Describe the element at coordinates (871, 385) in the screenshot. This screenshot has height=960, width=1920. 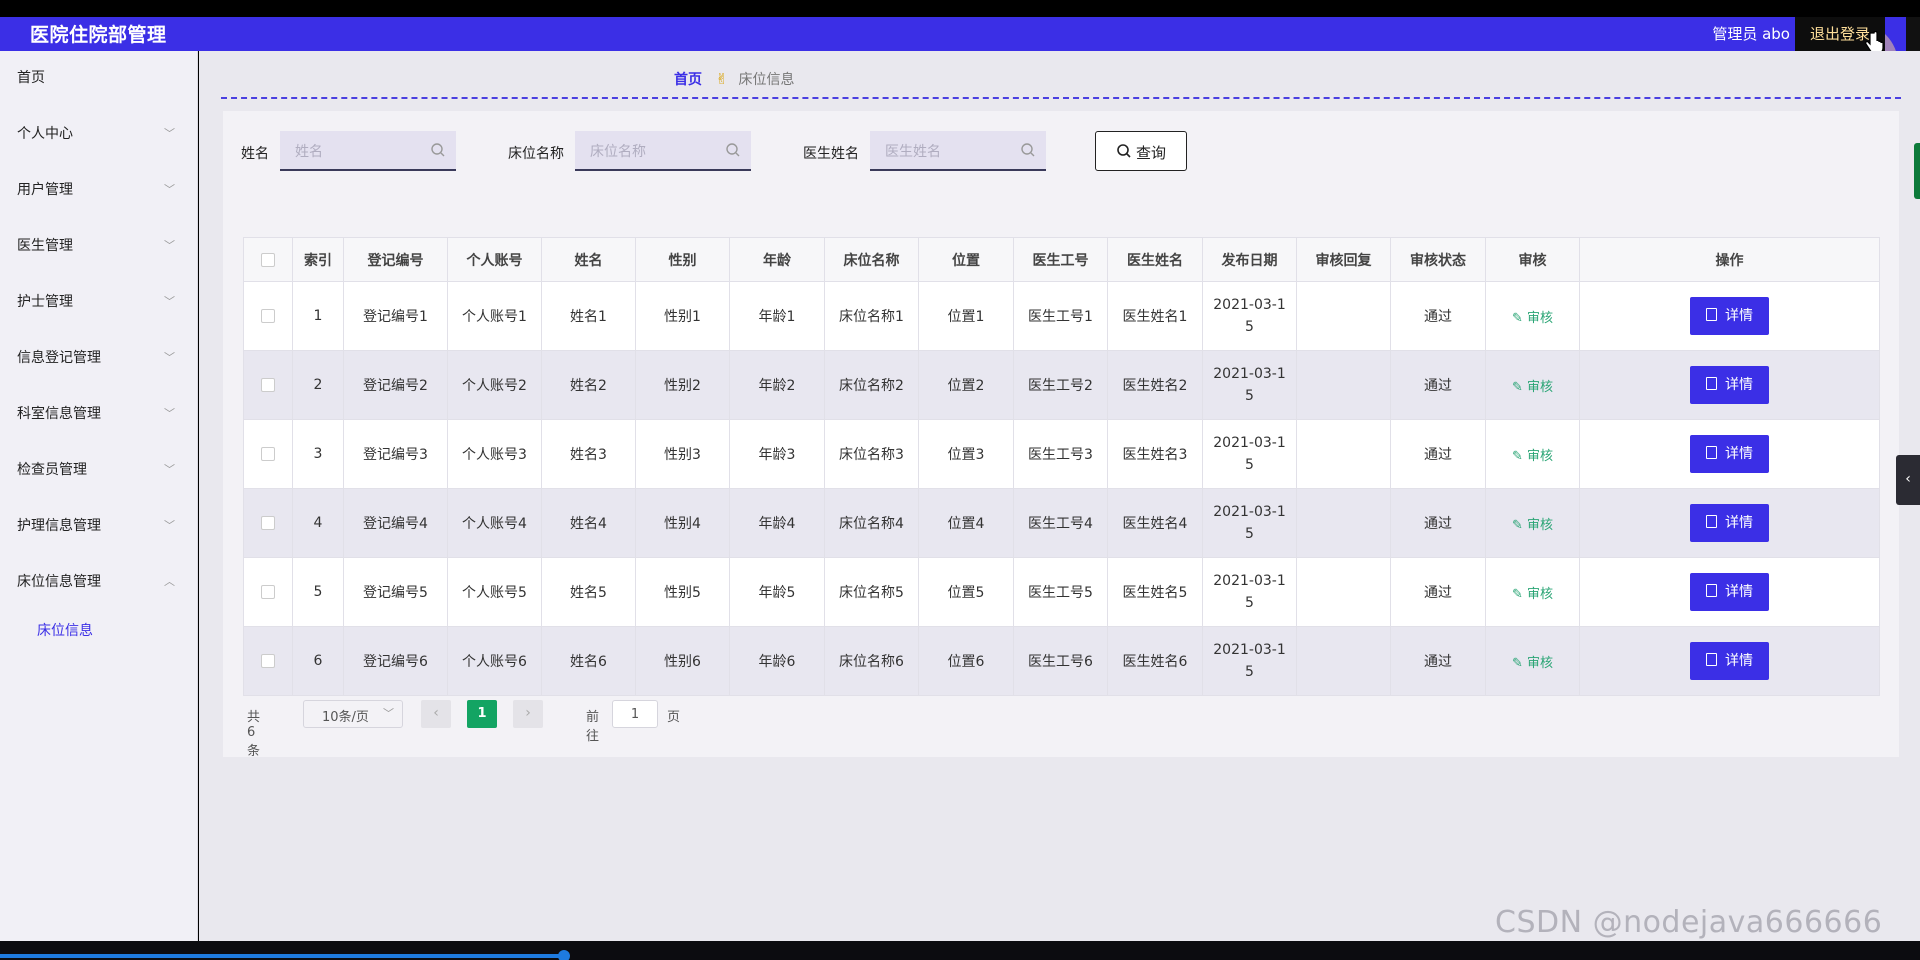
I see `cell-bed: 床位名称2` at that location.